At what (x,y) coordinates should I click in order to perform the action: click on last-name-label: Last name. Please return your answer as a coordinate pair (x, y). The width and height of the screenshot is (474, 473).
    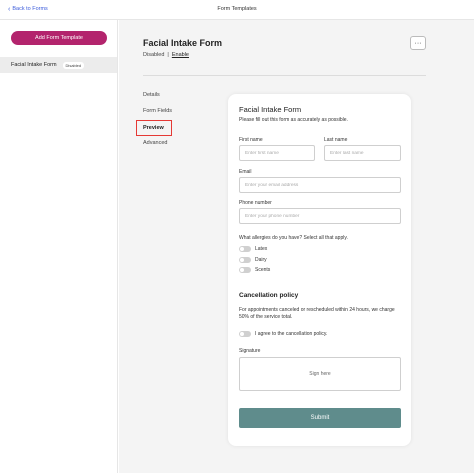
    Looking at the image, I should click on (336, 140).